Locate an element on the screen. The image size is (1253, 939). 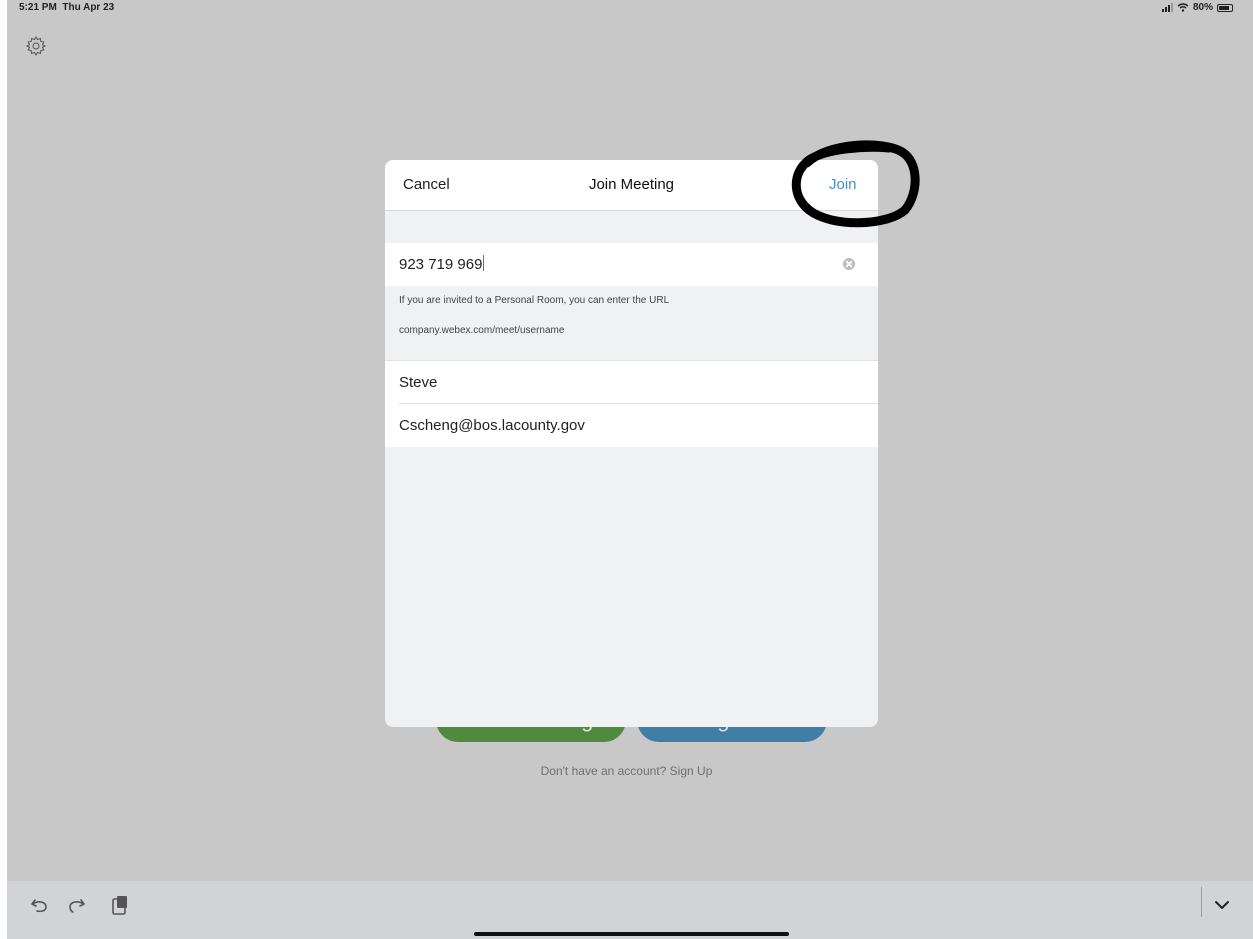
undo-icon is located at coordinates (40, 905).